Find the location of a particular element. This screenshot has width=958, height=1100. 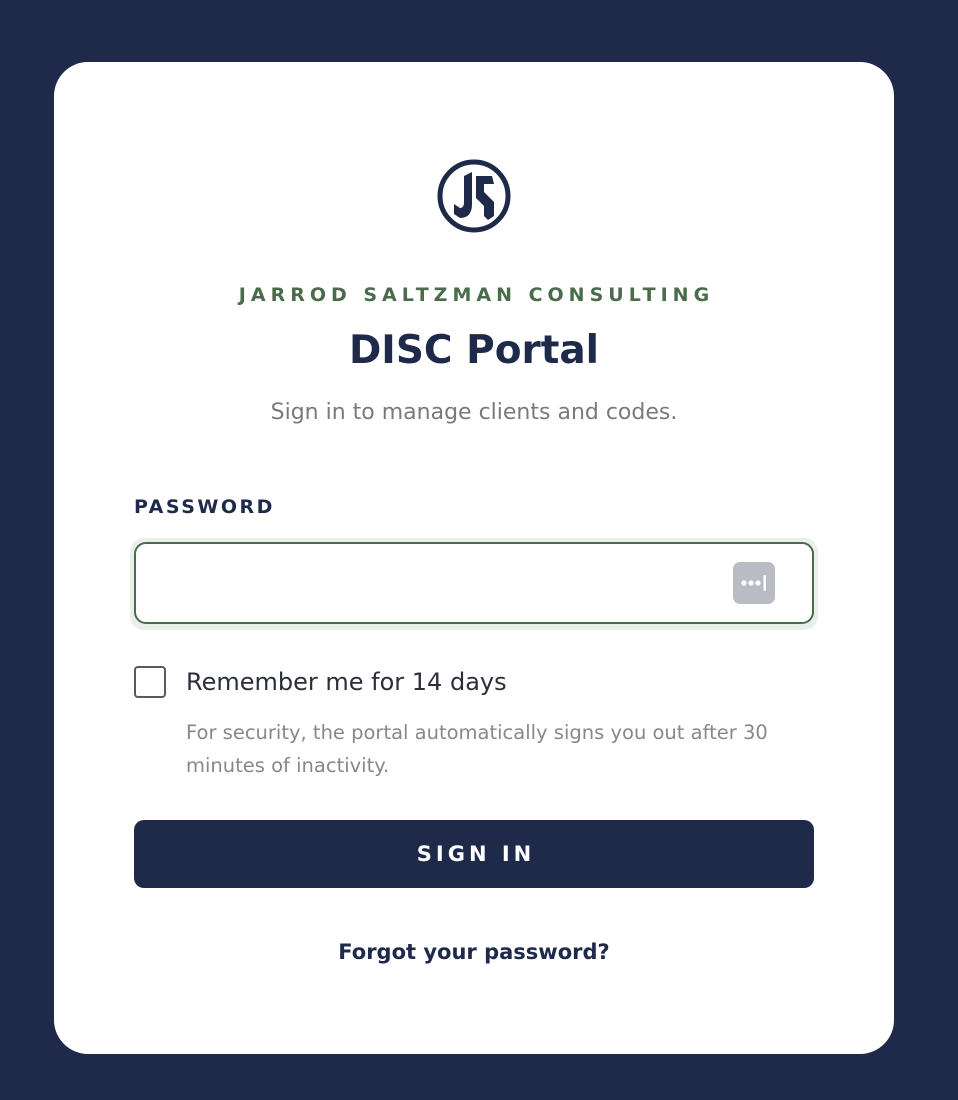

password-manager-key-icon is located at coordinates (754, 583).